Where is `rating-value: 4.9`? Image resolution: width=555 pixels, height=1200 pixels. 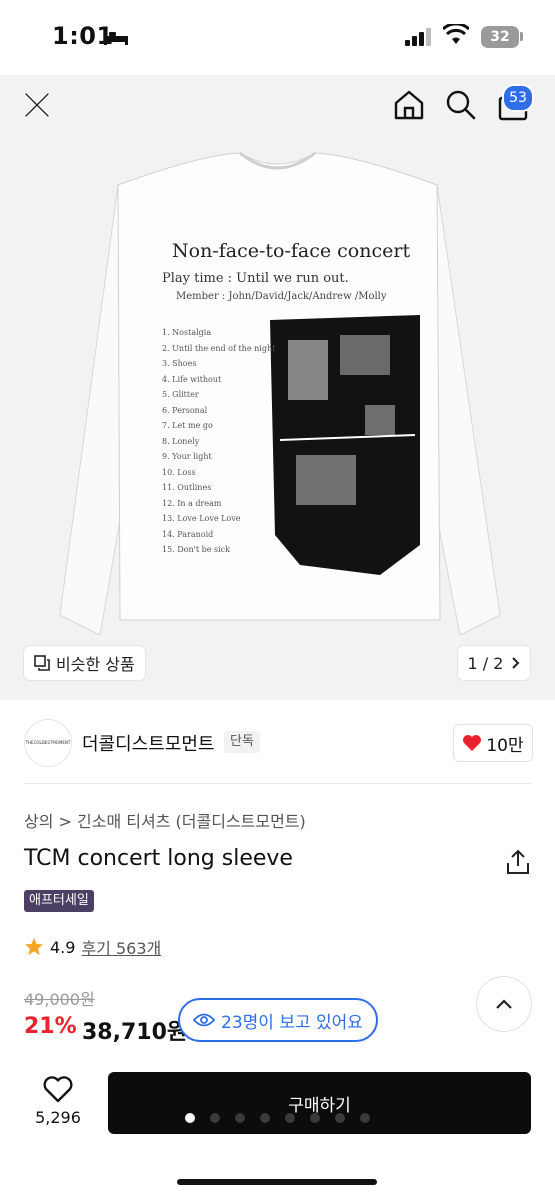
rating-value: 4.9 is located at coordinates (63, 947).